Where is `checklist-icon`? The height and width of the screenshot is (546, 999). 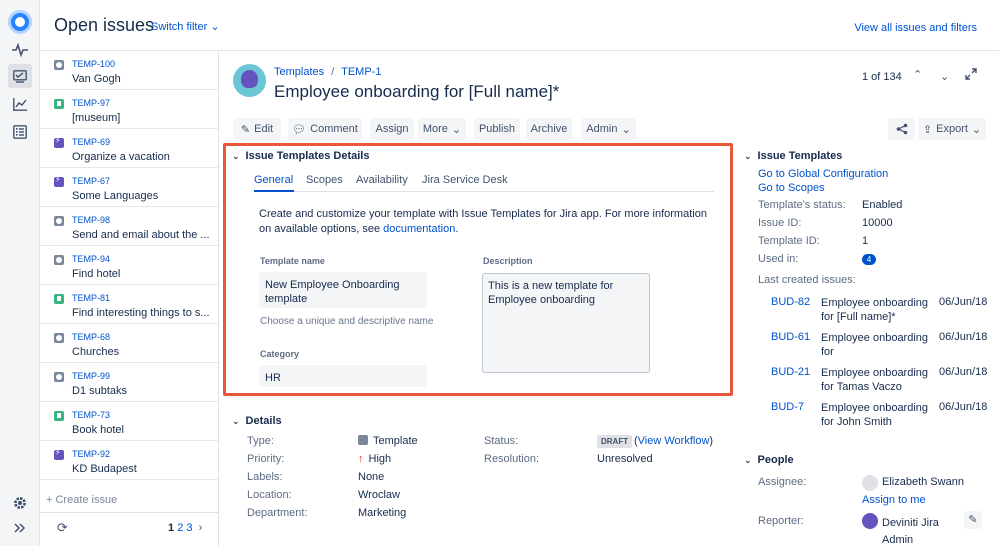 checklist-icon is located at coordinates (20, 132).